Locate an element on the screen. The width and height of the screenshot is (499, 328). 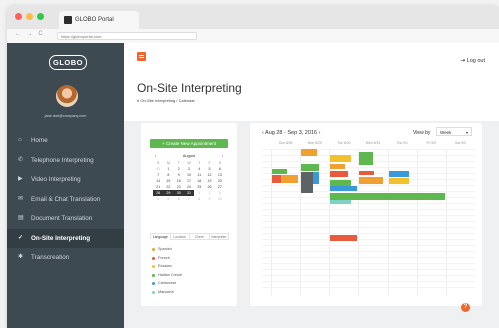
chevron-down-icon: ▾ is located at coordinates (466, 132).